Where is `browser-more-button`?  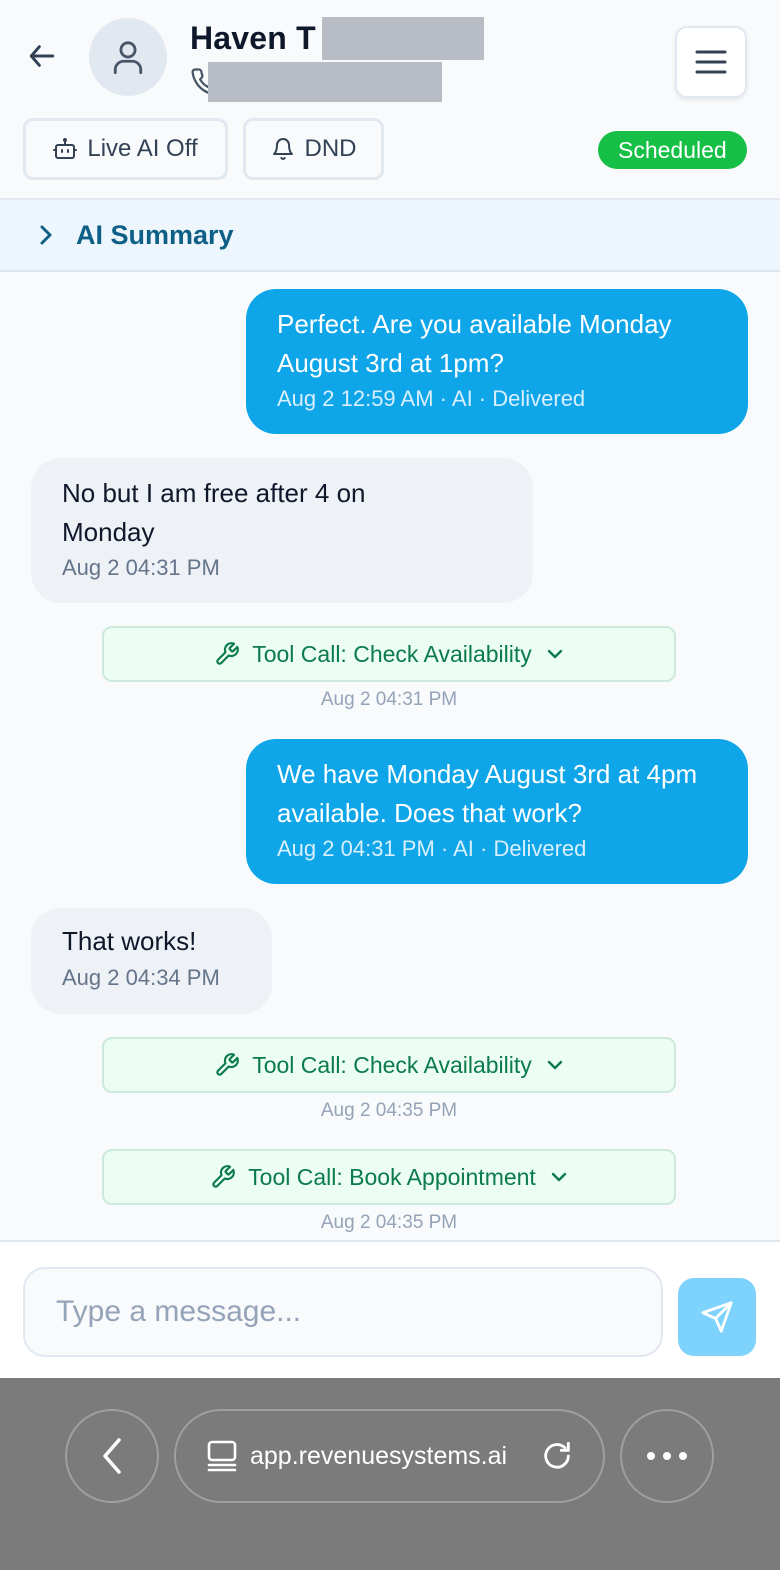
browser-more-button is located at coordinates (667, 1456).